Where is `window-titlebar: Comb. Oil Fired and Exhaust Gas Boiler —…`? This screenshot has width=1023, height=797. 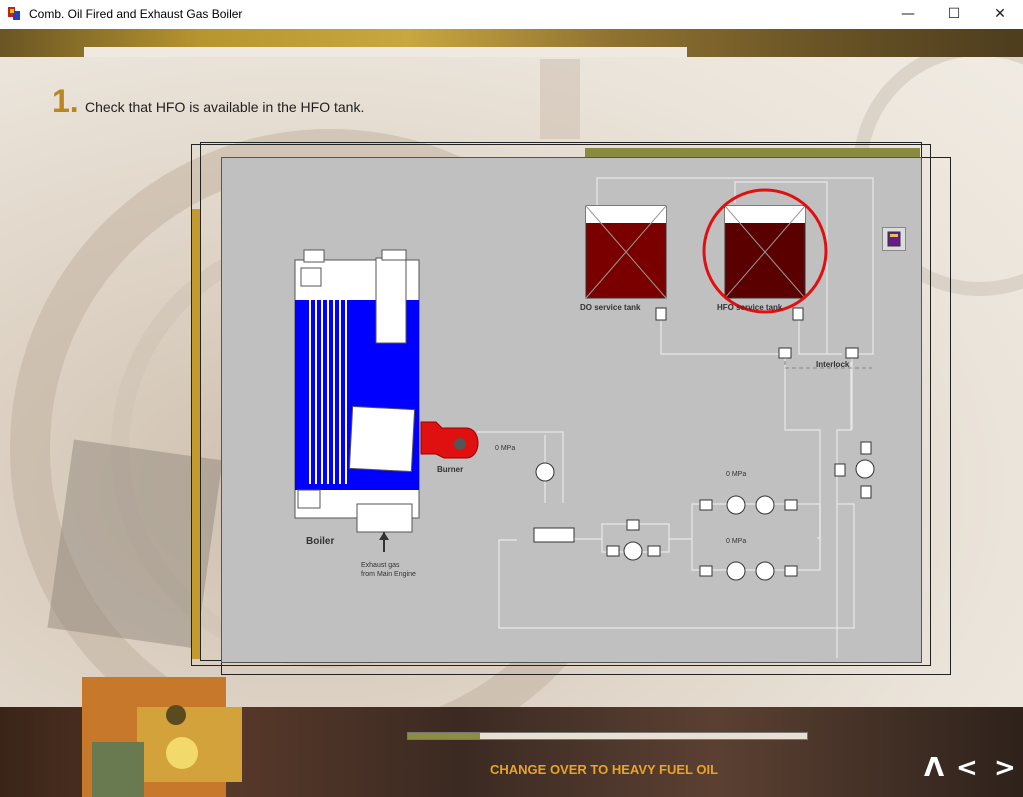
window-titlebar: Comb. Oil Fired and Exhaust Gas Boiler —… is located at coordinates (511, 14).